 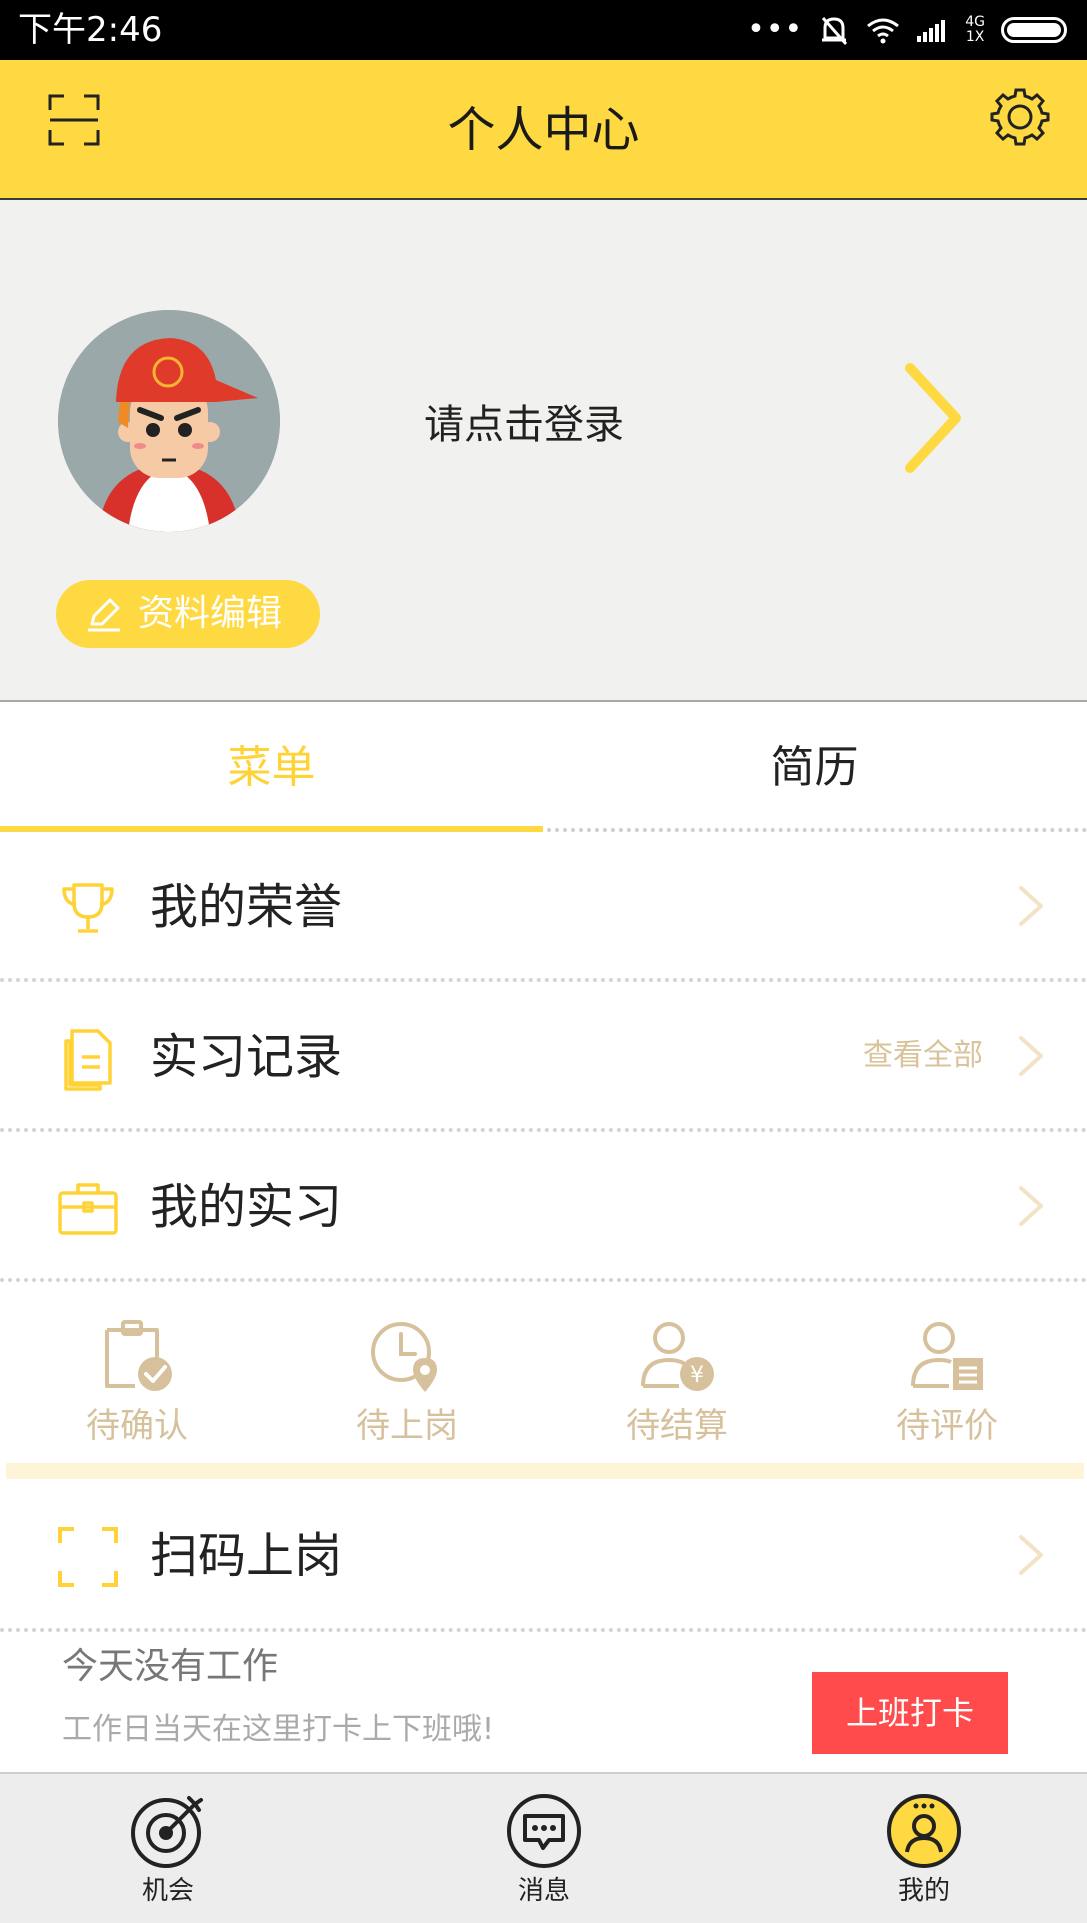 I want to click on documents-icon, so click(x=88, y=1060).